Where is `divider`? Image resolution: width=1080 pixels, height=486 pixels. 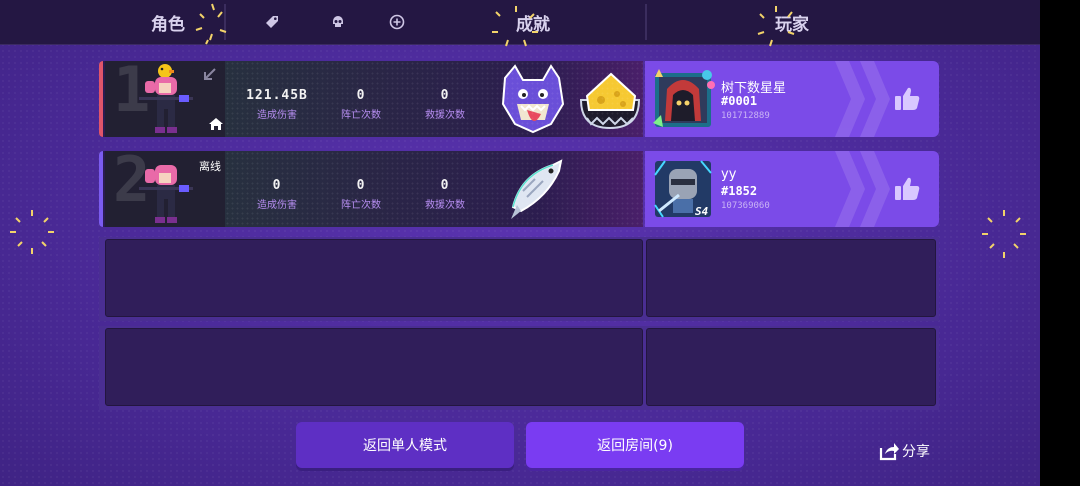
divider is located at coordinates (646, 22).